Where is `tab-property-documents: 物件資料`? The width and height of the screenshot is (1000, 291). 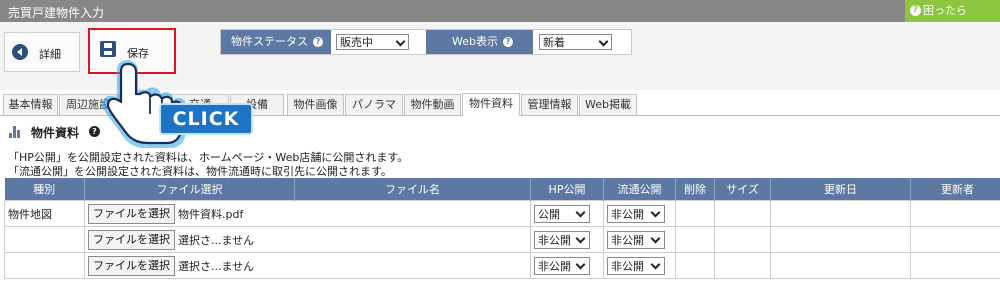 tab-property-documents: 物件資料 is located at coordinates (491, 104).